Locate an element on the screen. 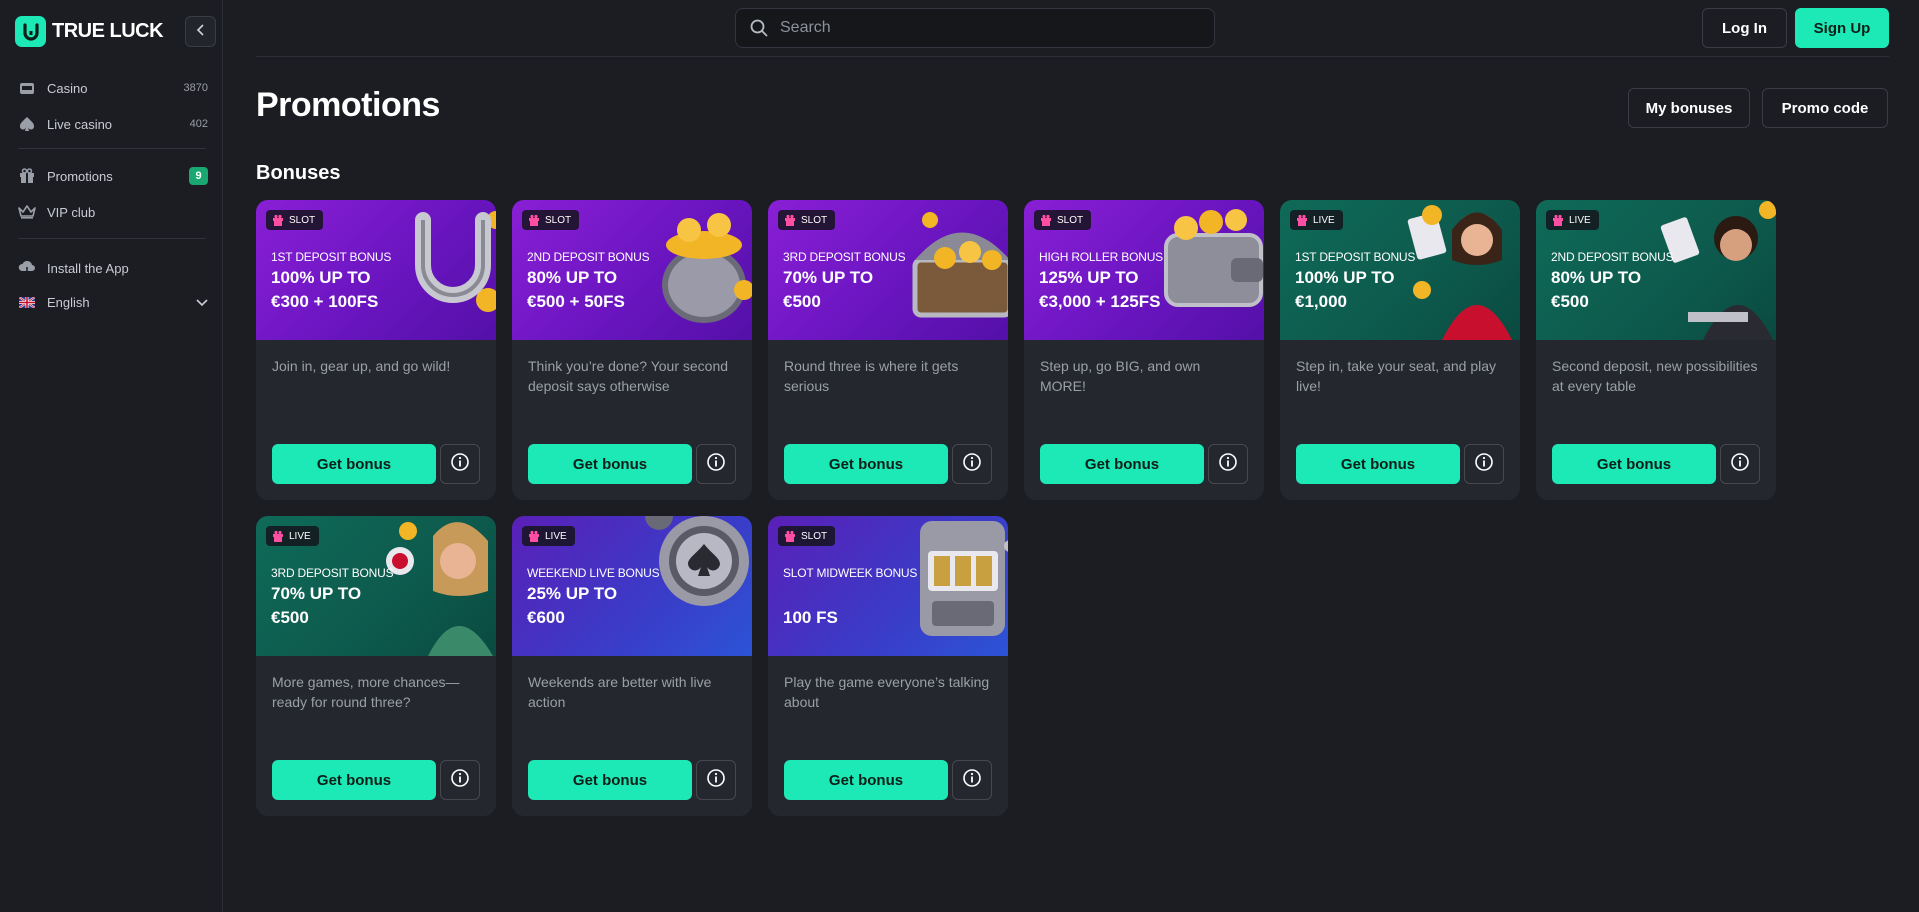  language-selector: English is located at coordinates (113, 302).